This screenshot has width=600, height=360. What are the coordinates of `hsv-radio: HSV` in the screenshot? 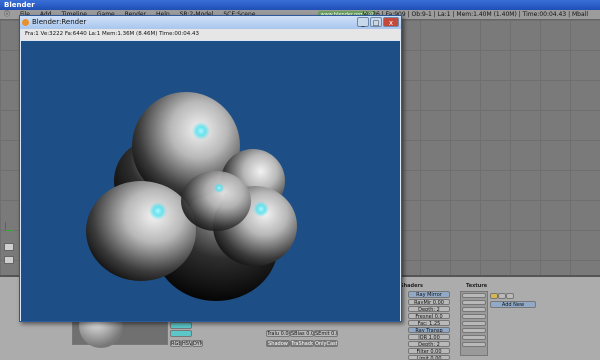 It's located at (186, 343).